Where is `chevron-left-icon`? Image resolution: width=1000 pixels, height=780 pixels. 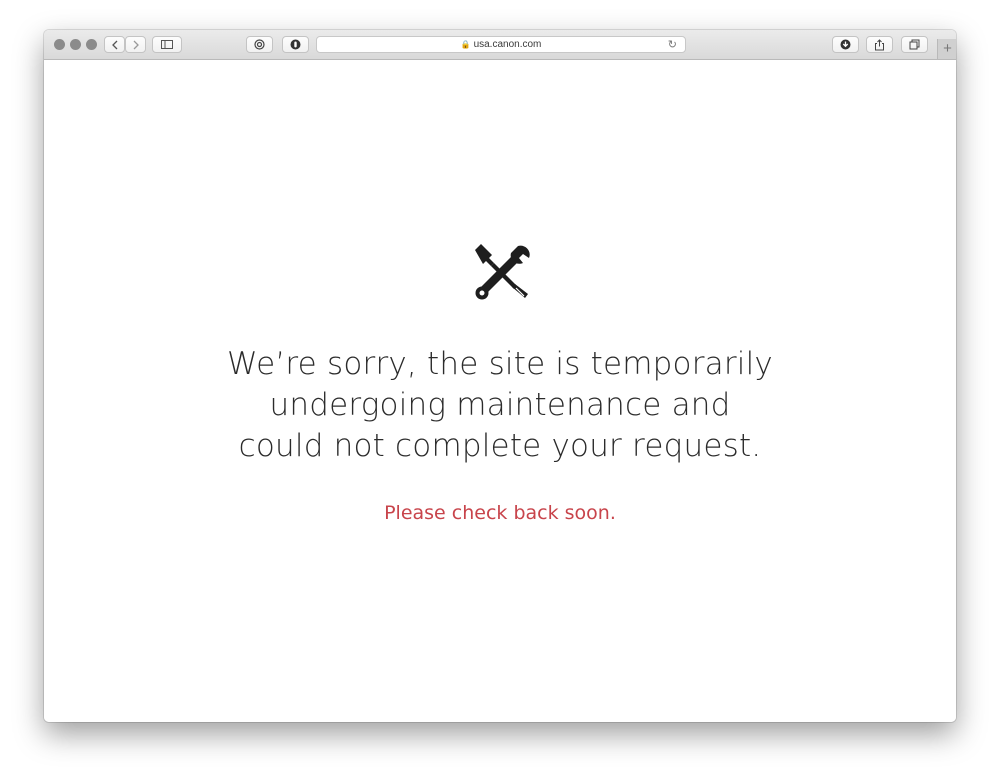 chevron-left-icon is located at coordinates (114, 44).